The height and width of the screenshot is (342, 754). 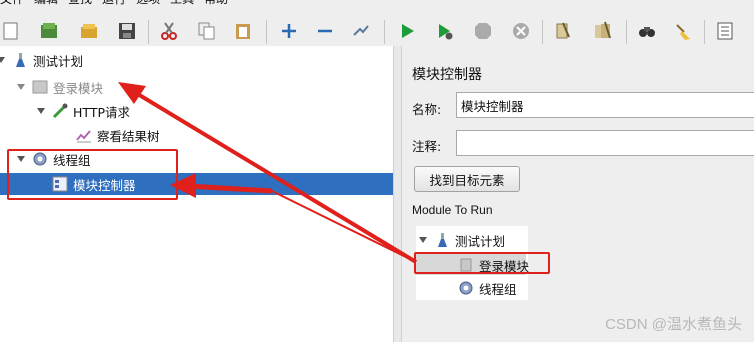 I want to click on menu-edit: 编辑, so click(x=46, y=3).